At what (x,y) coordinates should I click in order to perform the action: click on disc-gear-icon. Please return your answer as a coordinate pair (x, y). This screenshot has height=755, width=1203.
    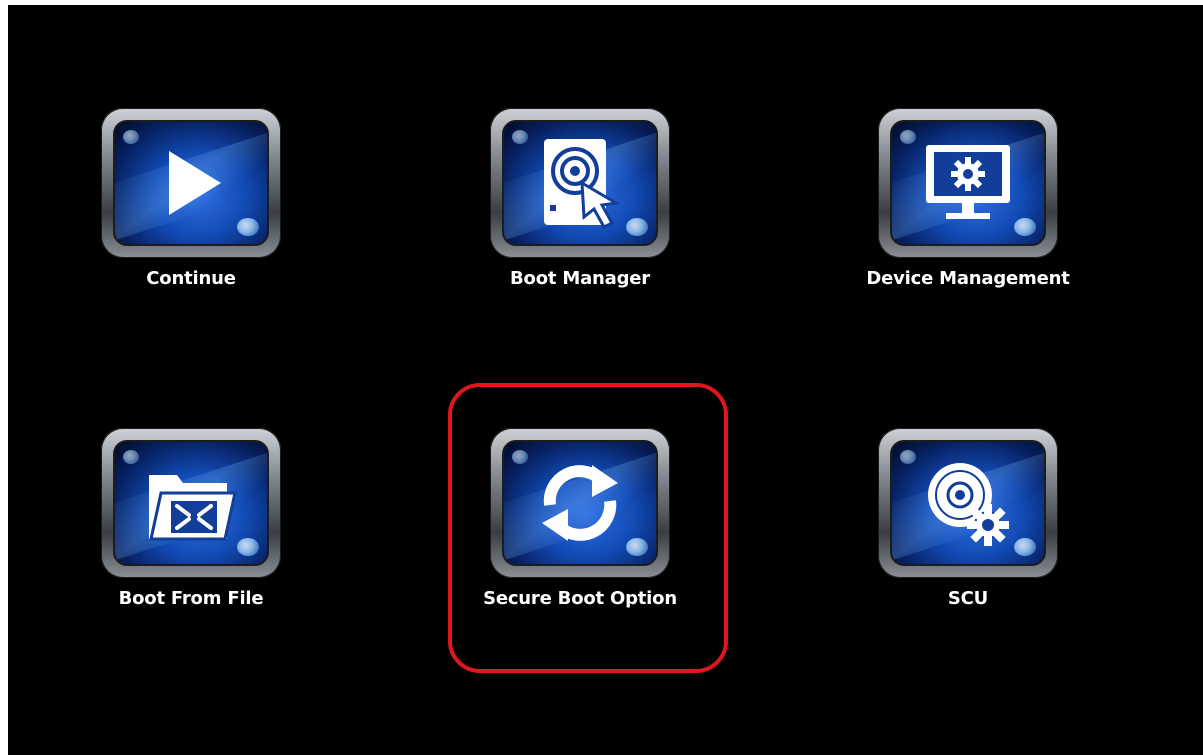
    Looking at the image, I should click on (968, 503).